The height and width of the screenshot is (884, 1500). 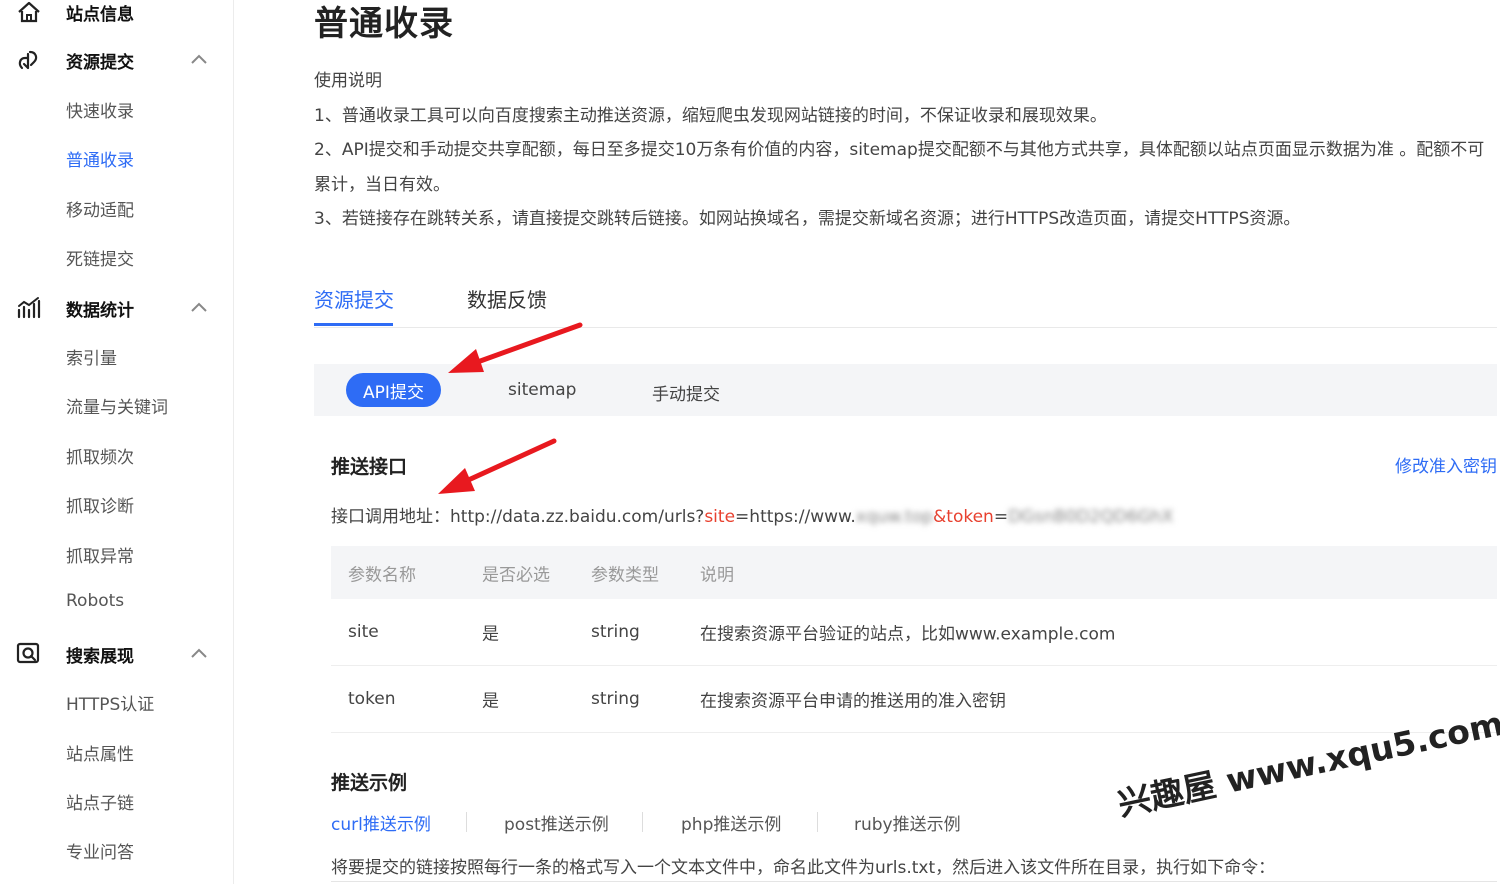 I want to click on example-tab-ruby: ruby推送示例, so click(x=907, y=822).